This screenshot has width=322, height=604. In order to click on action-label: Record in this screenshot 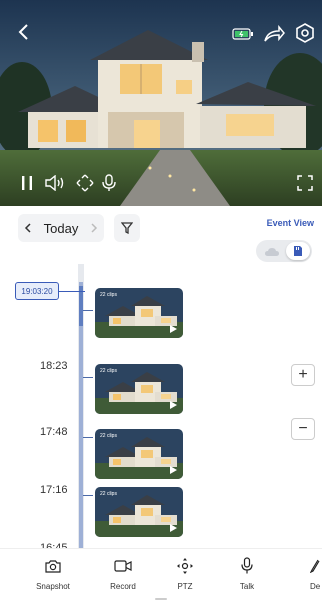, I will do `click(123, 586)`.